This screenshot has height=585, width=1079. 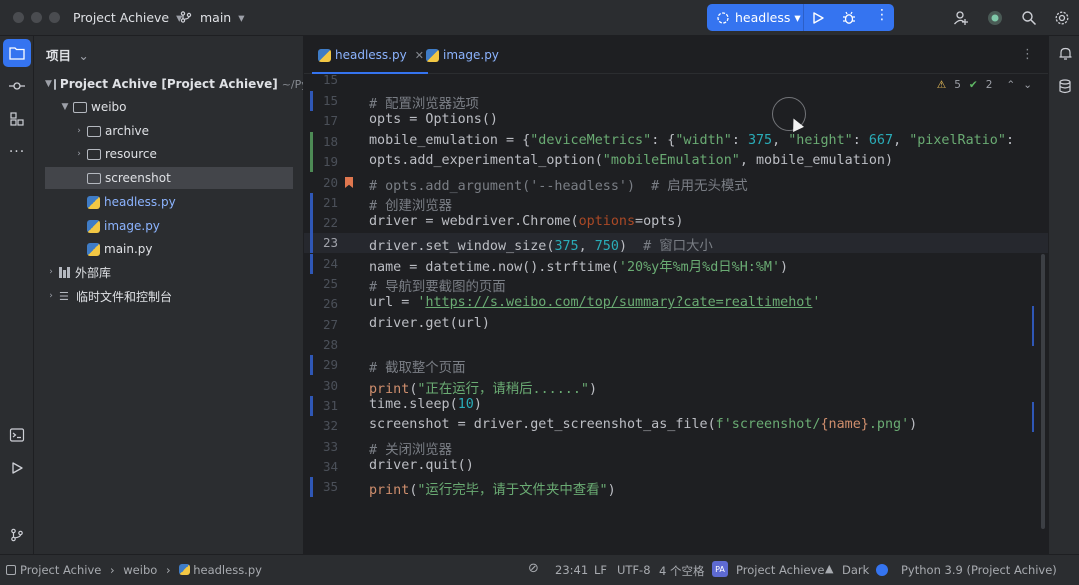 What do you see at coordinates (330, 222) in the screenshot?
I see `line-number: 22` at bounding box center [330, 222].